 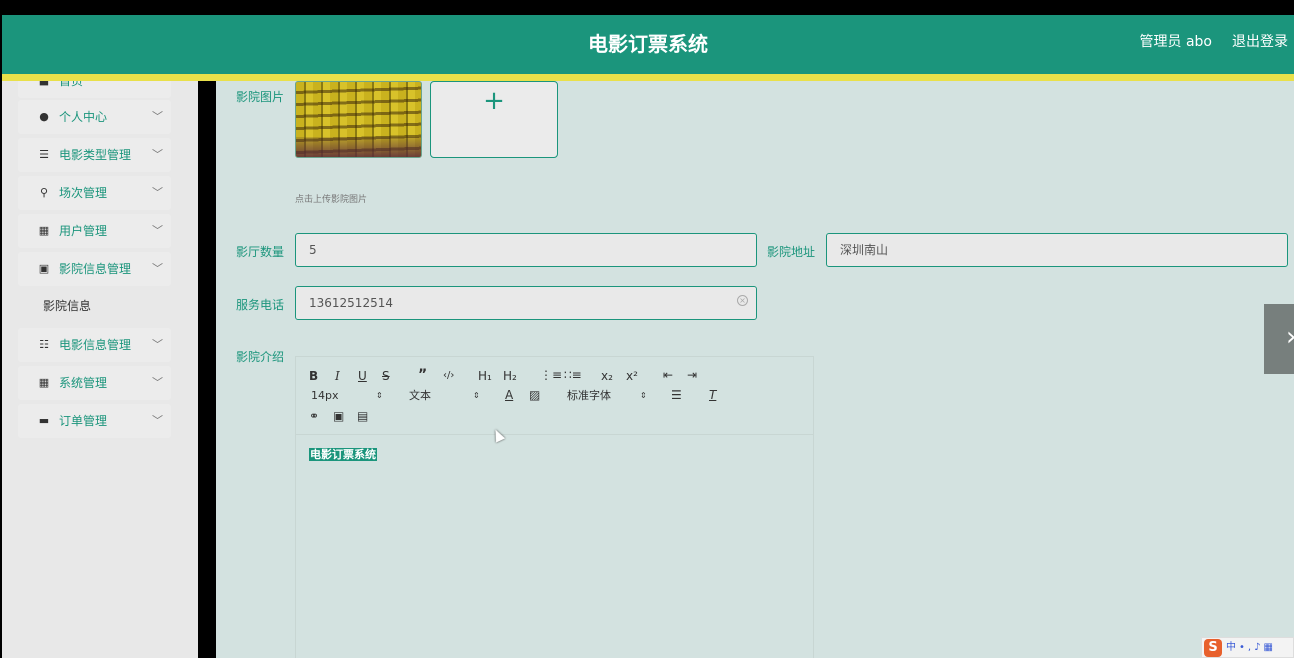 I want to click on sidebar-item-users: ▦ 用户管理 ﹀, so click(x=94, y=231).